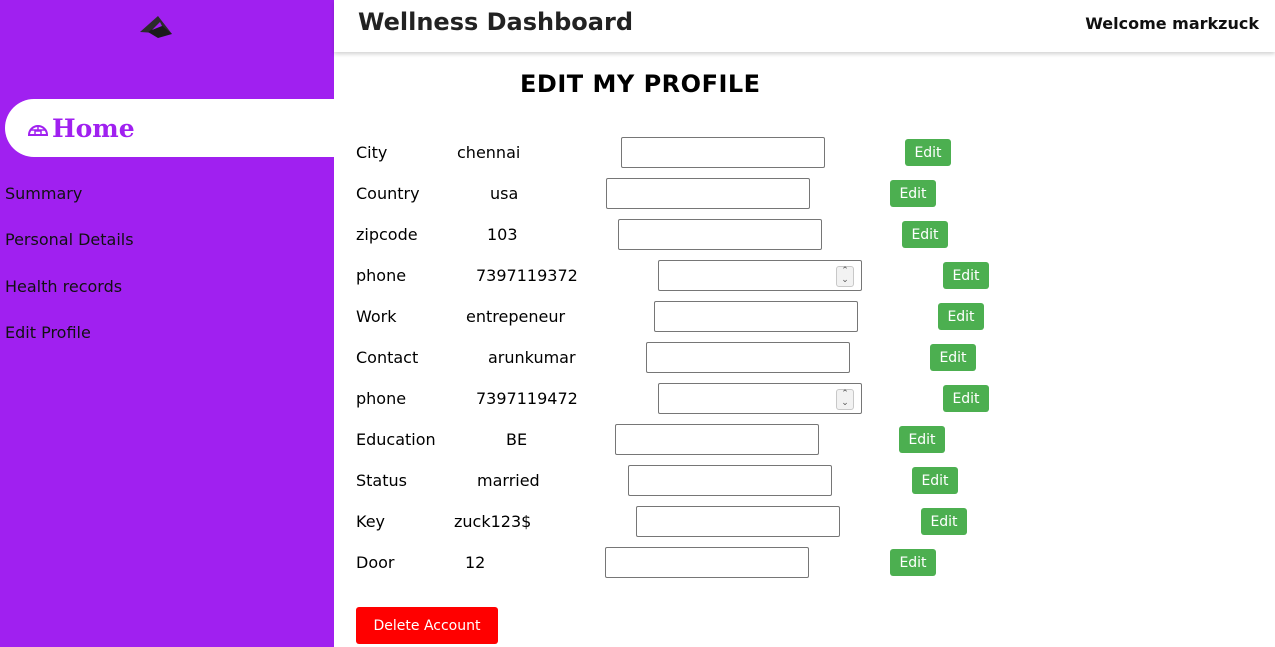  I want to click on profile-row-education: Education BE Edit, so click(706, 440).